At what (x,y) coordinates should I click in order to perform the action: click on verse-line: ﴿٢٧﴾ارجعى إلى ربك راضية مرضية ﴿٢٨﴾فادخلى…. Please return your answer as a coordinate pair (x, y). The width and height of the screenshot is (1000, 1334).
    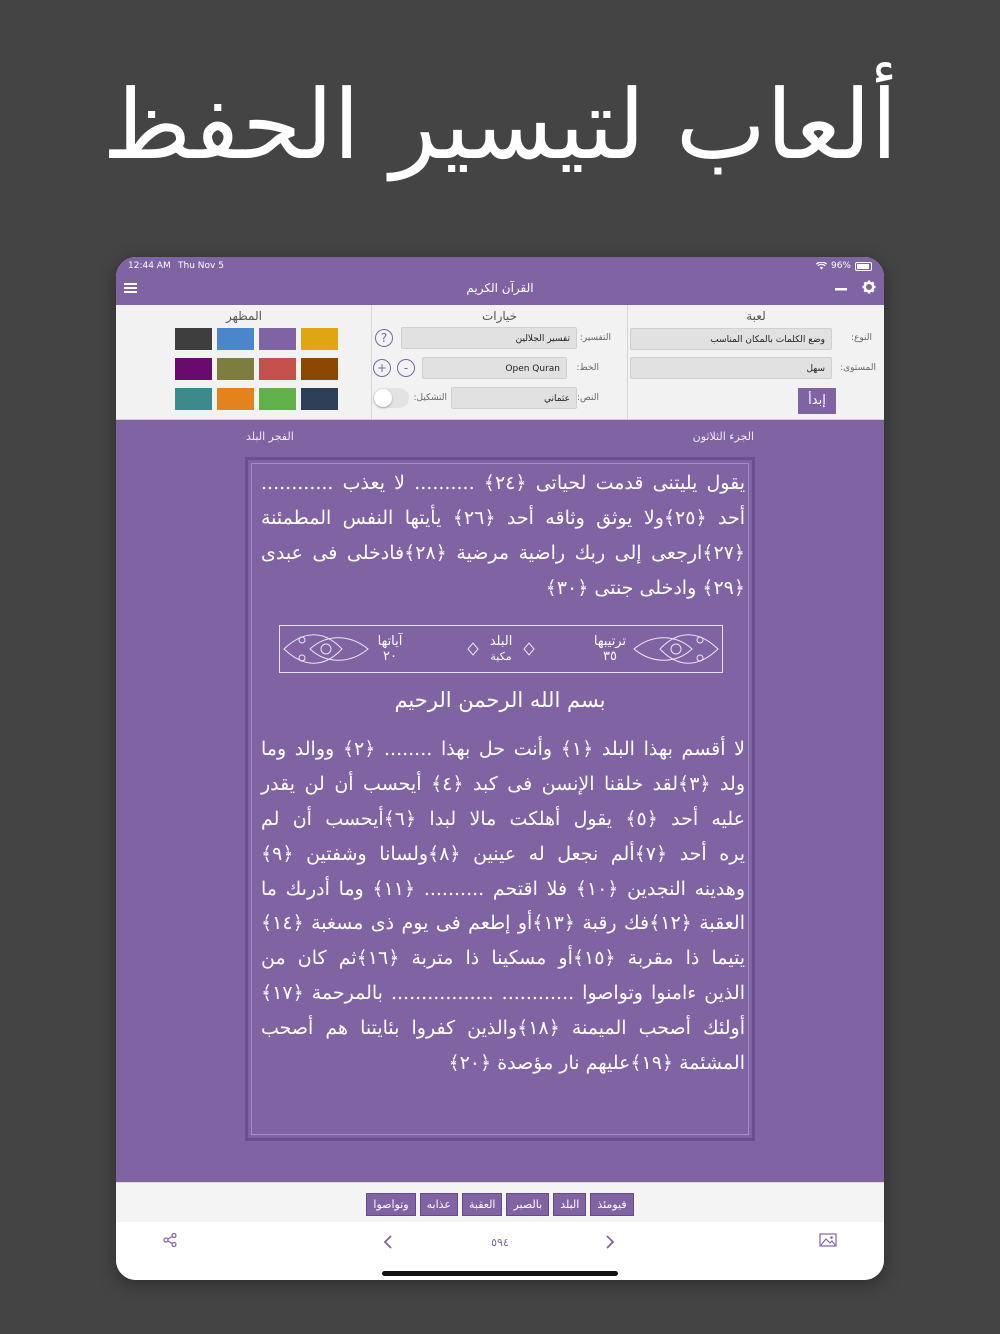
    Looking at the image, I should click on (503, 553).